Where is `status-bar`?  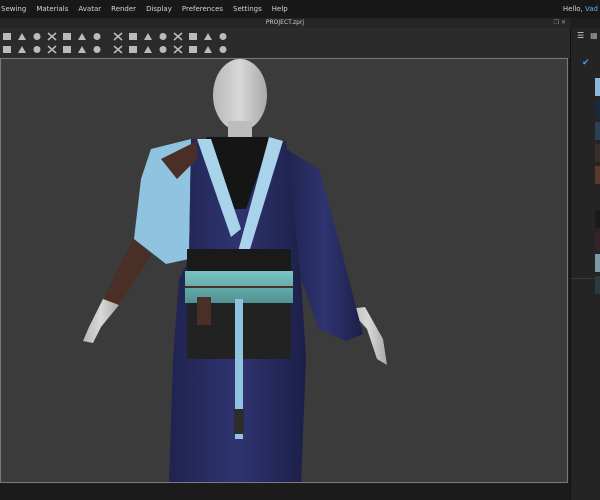
status-bar is located at coordinates (285, 492).